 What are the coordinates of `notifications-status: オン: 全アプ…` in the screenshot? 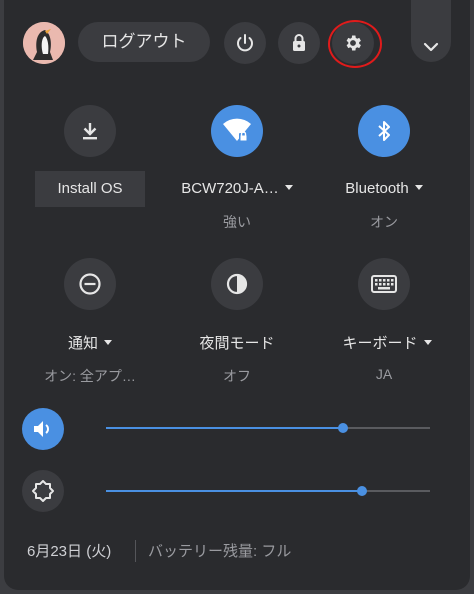 It's located at (90, 376).